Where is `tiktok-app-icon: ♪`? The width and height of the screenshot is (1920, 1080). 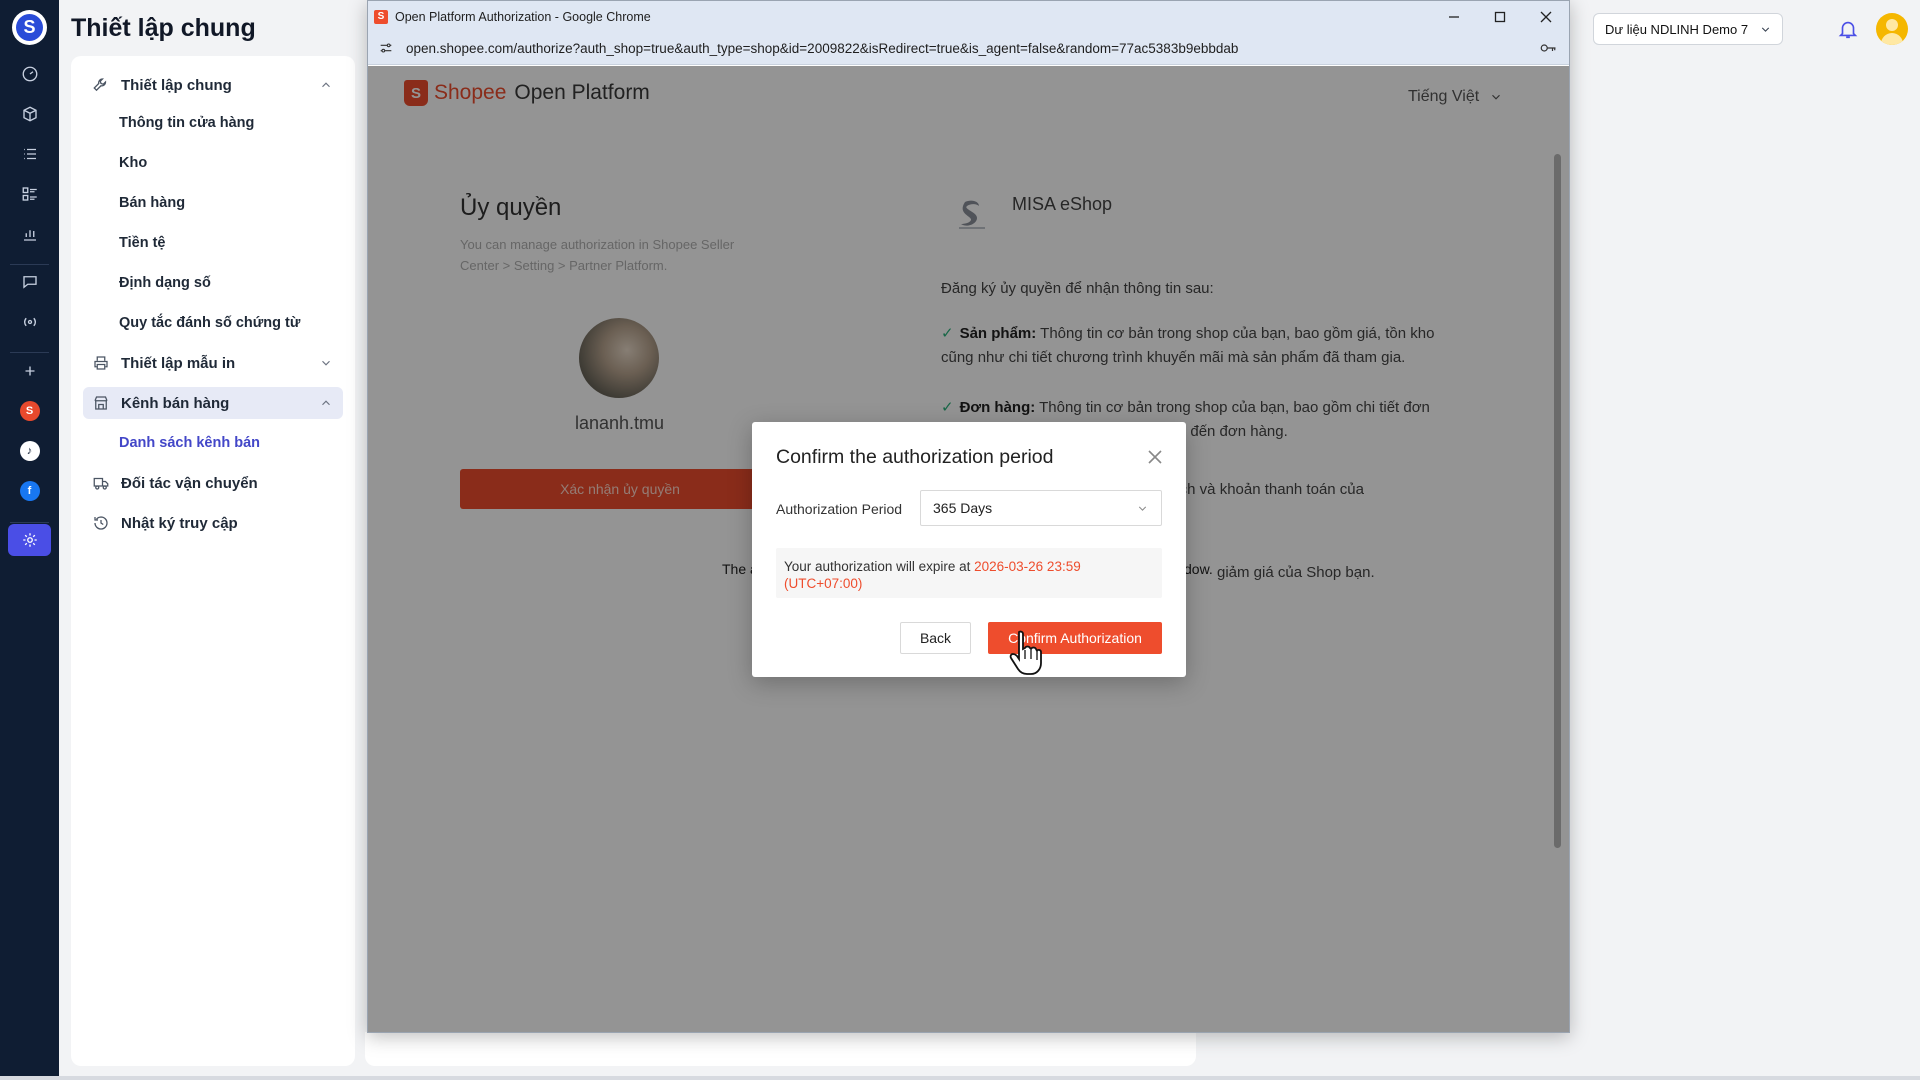 tiktok-app-icon: ♪ is located at coordinates (29, 451).